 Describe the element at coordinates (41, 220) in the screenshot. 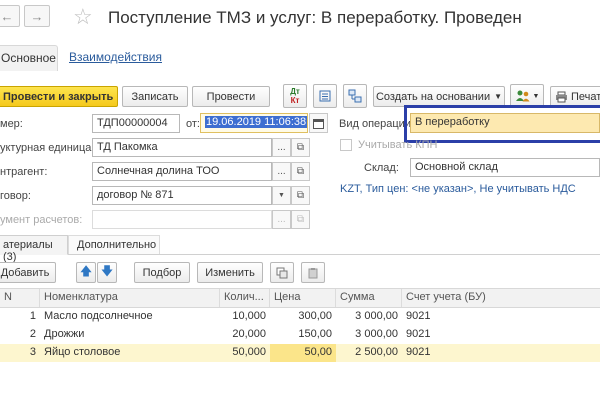

I see `settlement-label: умент расчетов:` at that location.